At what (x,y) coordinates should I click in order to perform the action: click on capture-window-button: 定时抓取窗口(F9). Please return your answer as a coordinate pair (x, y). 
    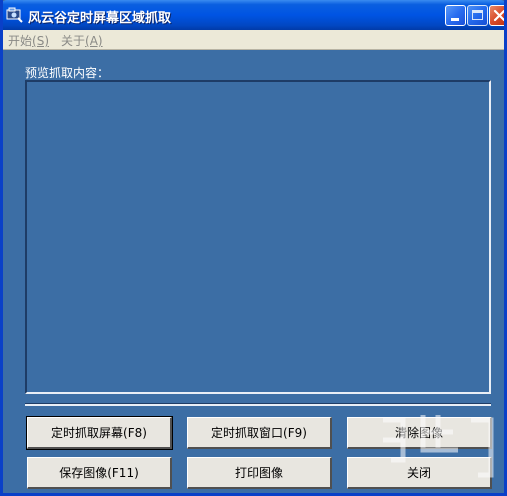
    Looking at the image, I should click on (259, 433).